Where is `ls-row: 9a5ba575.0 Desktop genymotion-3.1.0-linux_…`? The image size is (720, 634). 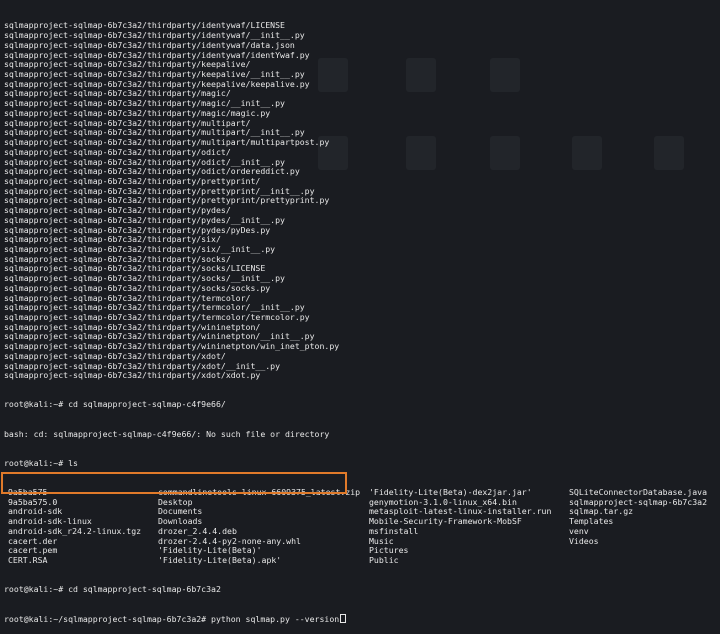
ls-row: 9a5ba575.0 Desktop genymotion-3.1.0-linux_… is located at coordinates (362, 502).